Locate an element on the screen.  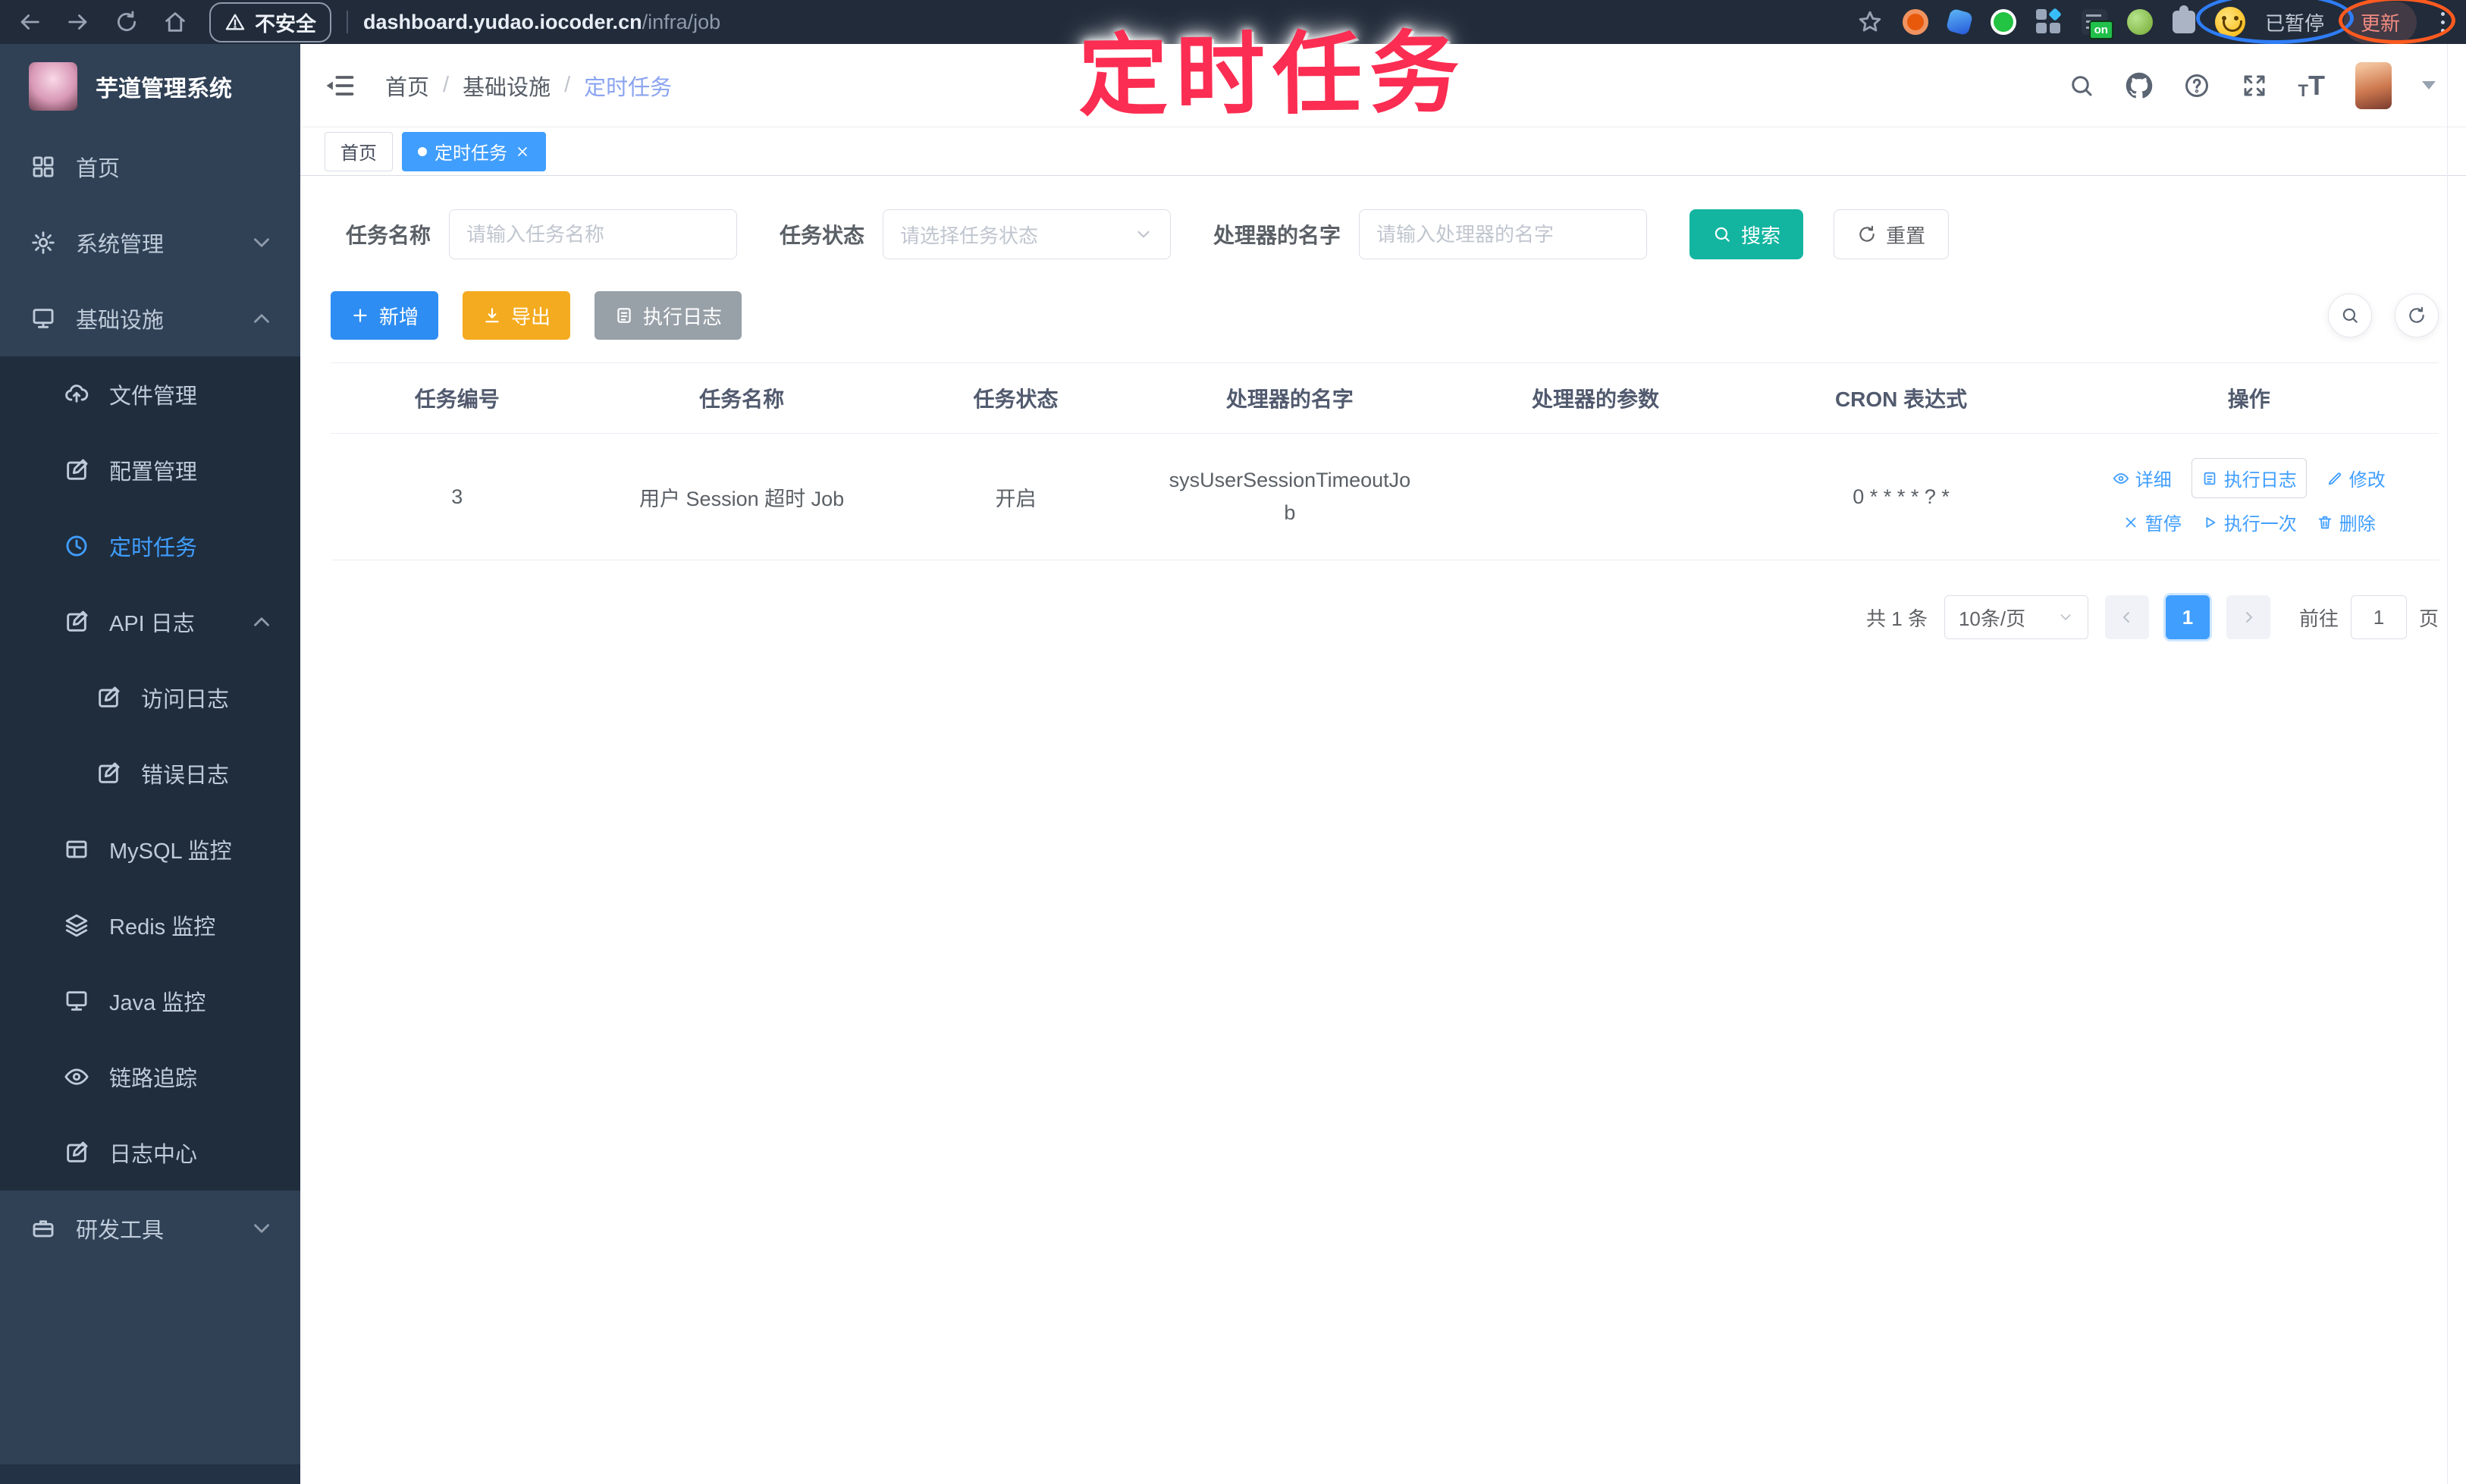
sidebar-item-infrastructure: 基础设施 is located at coordinates (150, 318).